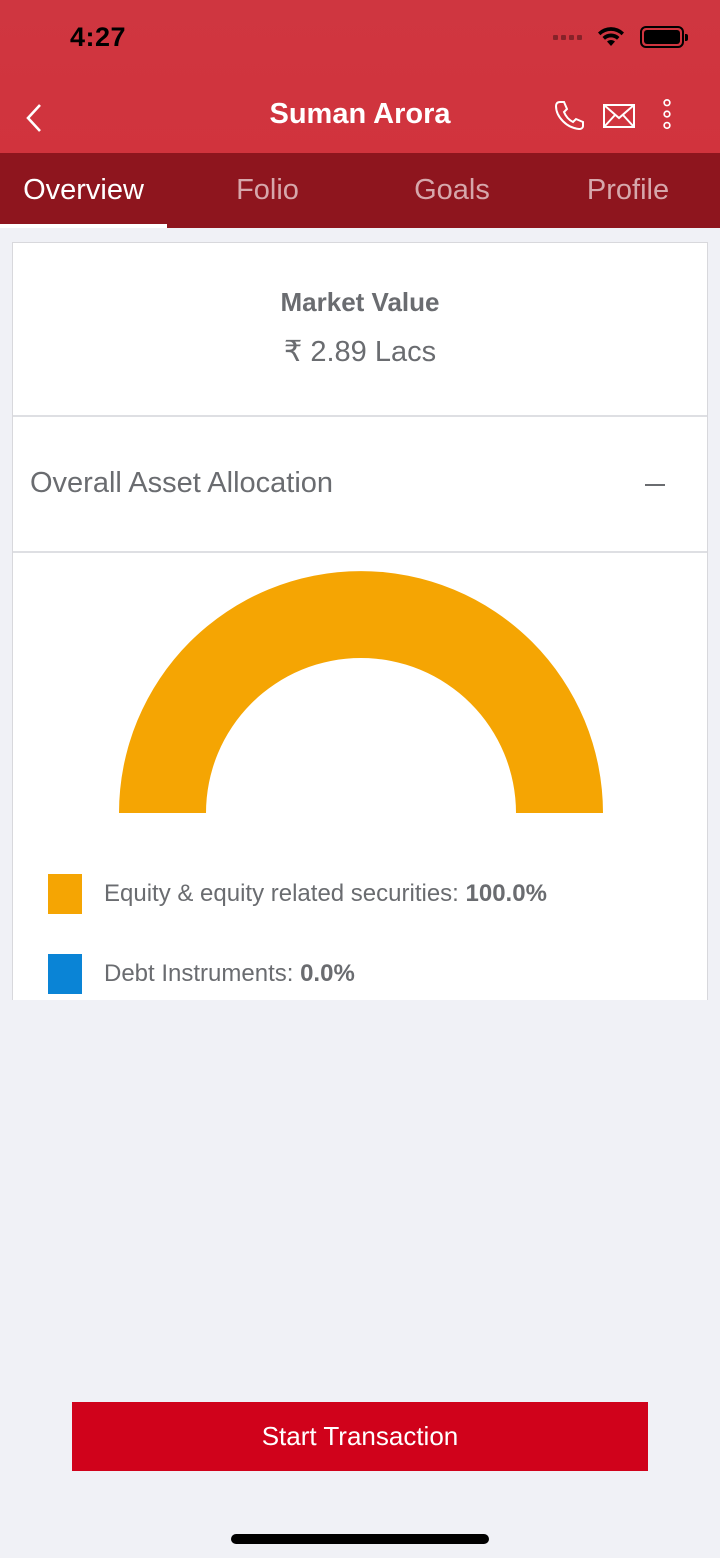  I want to click on tab-overview: Overview, so click(83, 190).